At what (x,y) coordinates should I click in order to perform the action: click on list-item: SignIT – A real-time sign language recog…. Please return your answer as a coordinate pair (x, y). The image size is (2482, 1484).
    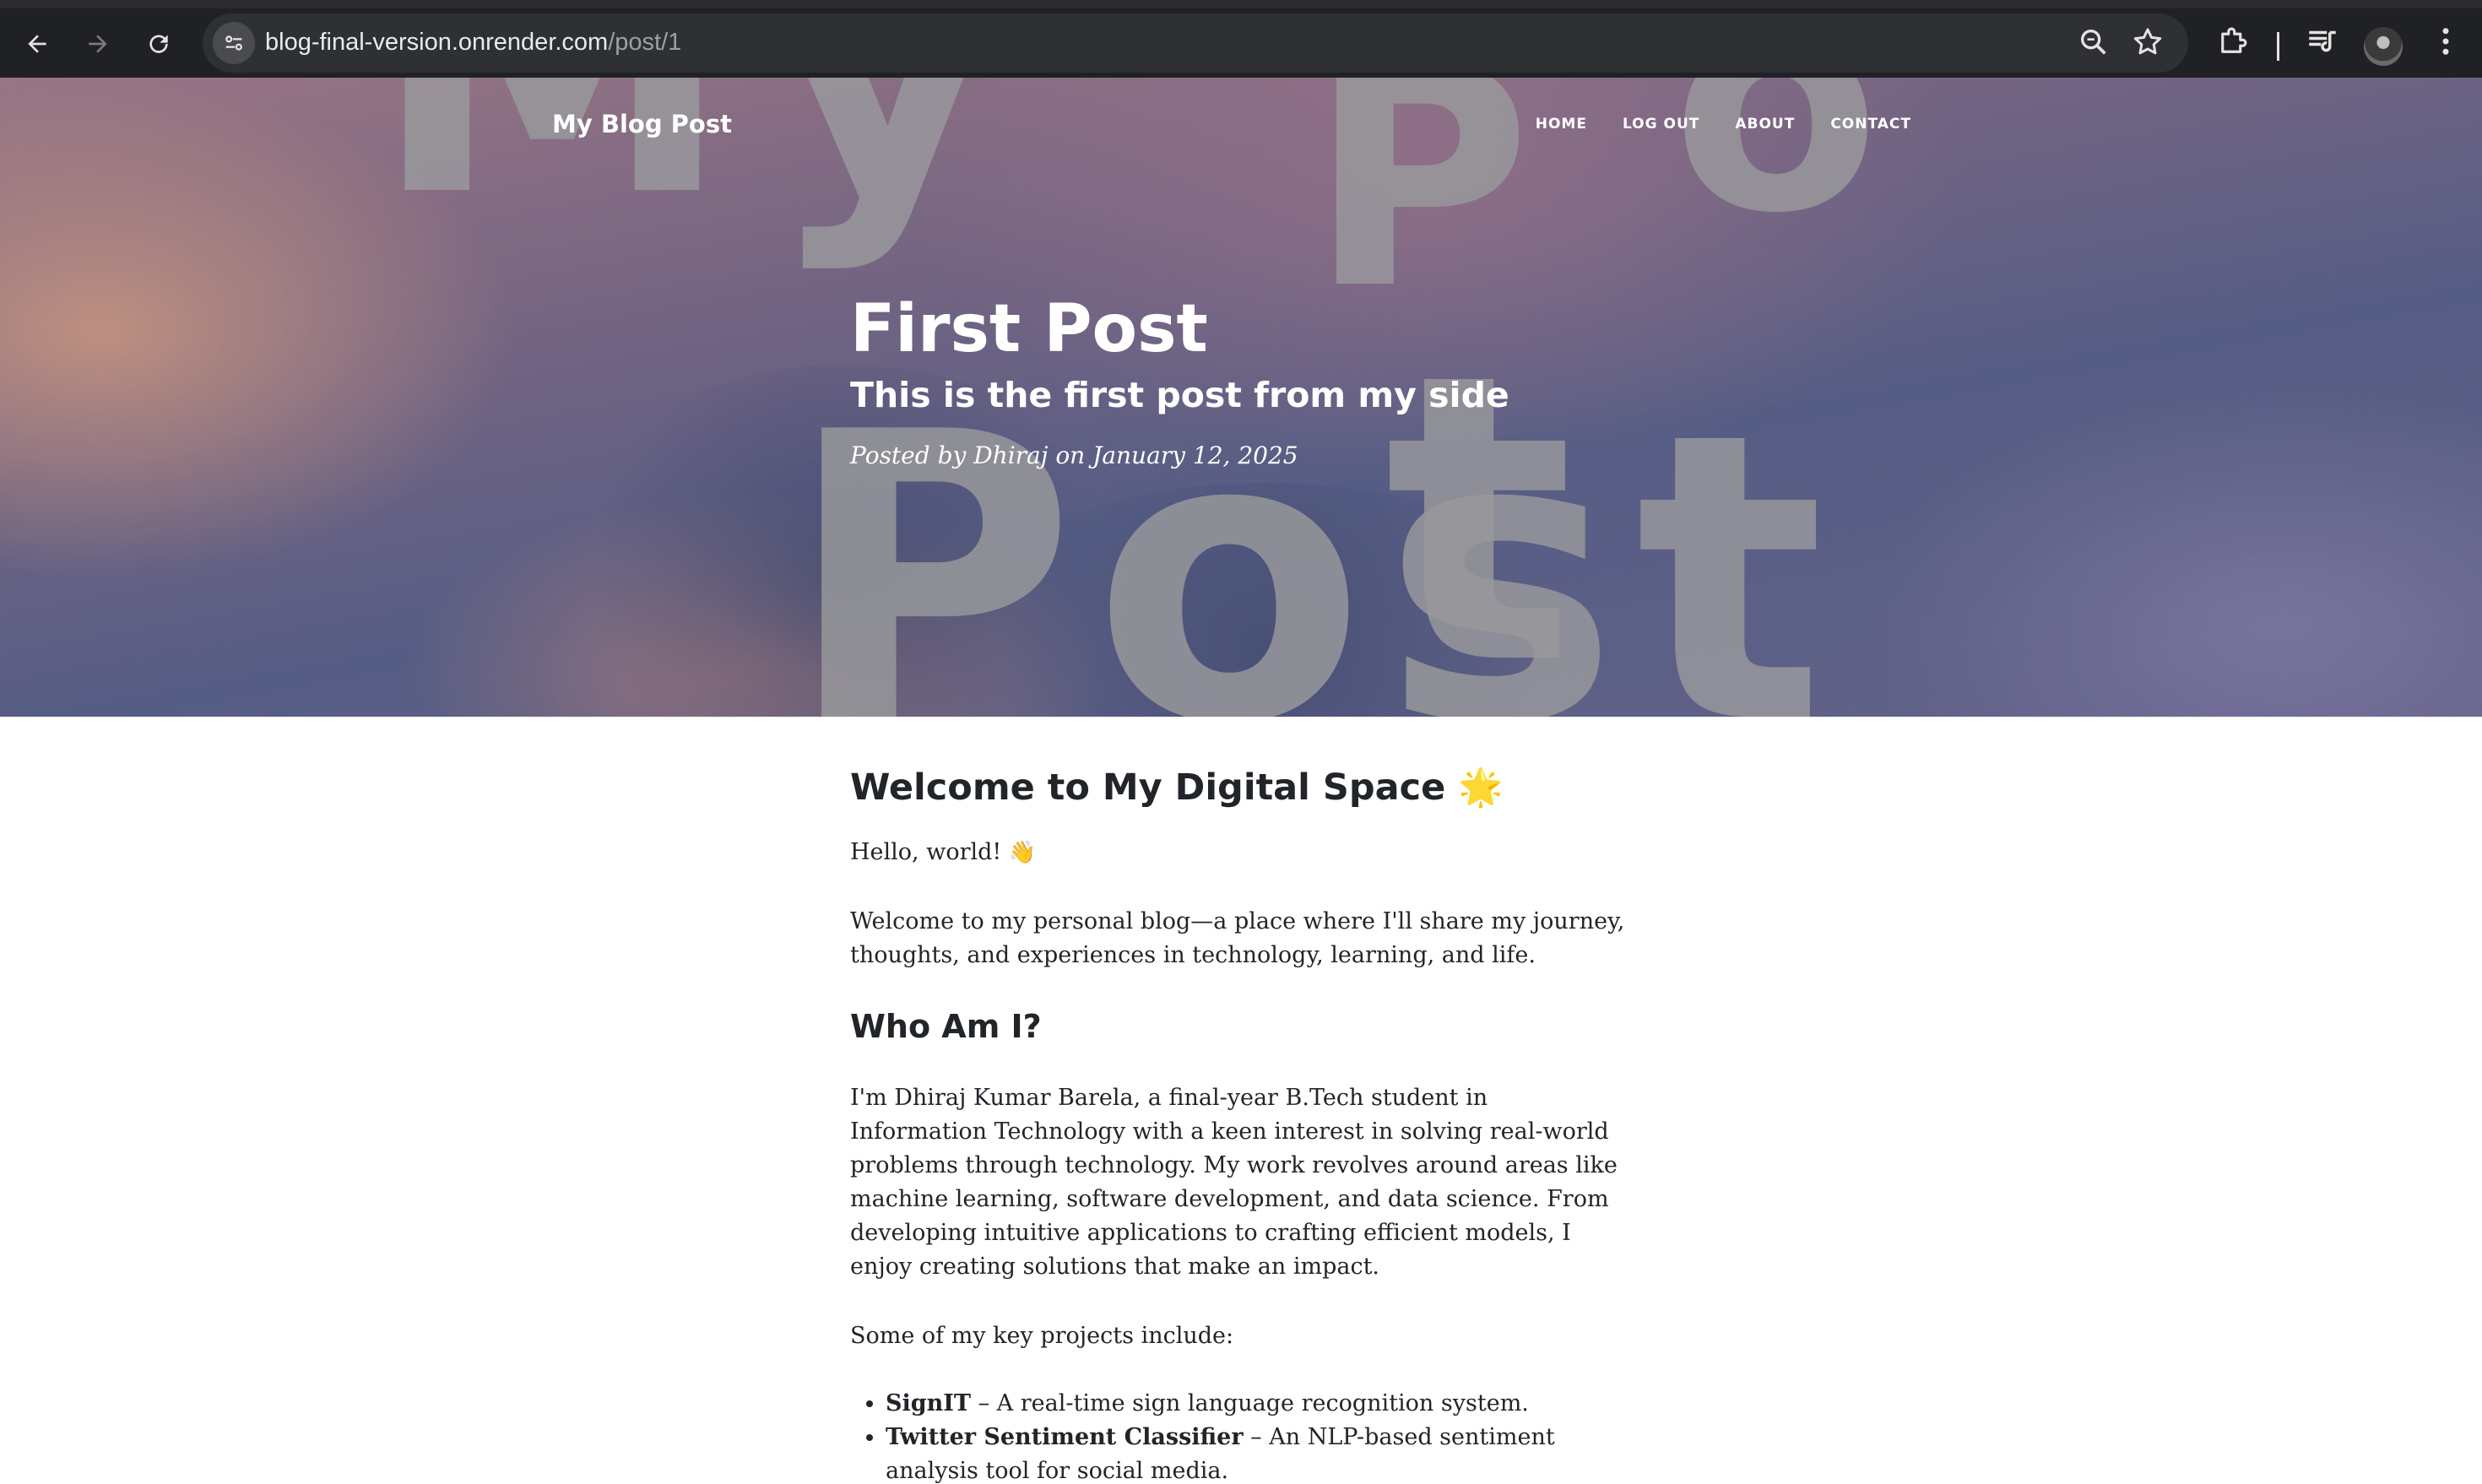
    Looking at the image, I should click on (1256, 1404).